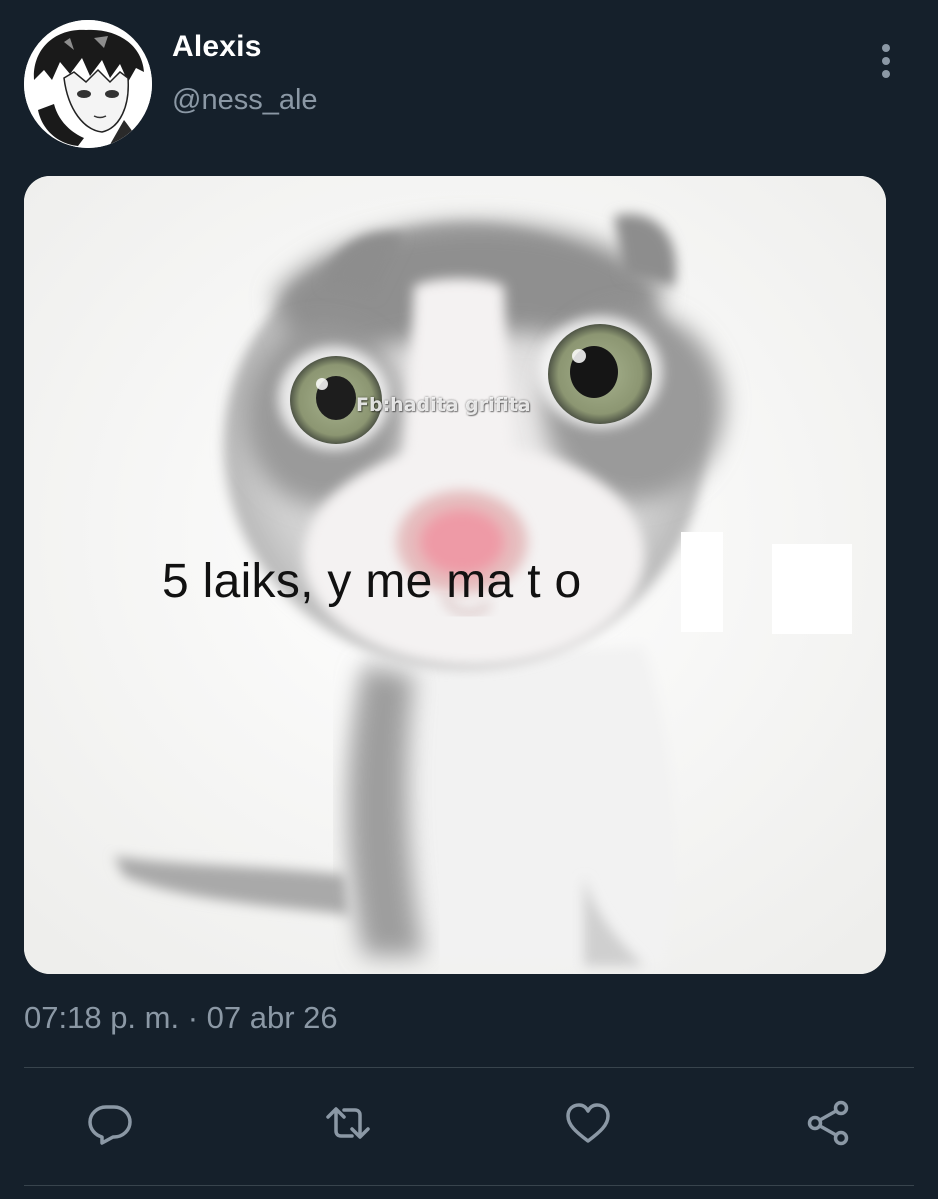 The image size is (938, 1199). I want to click on share-button, so click(828, 1123).